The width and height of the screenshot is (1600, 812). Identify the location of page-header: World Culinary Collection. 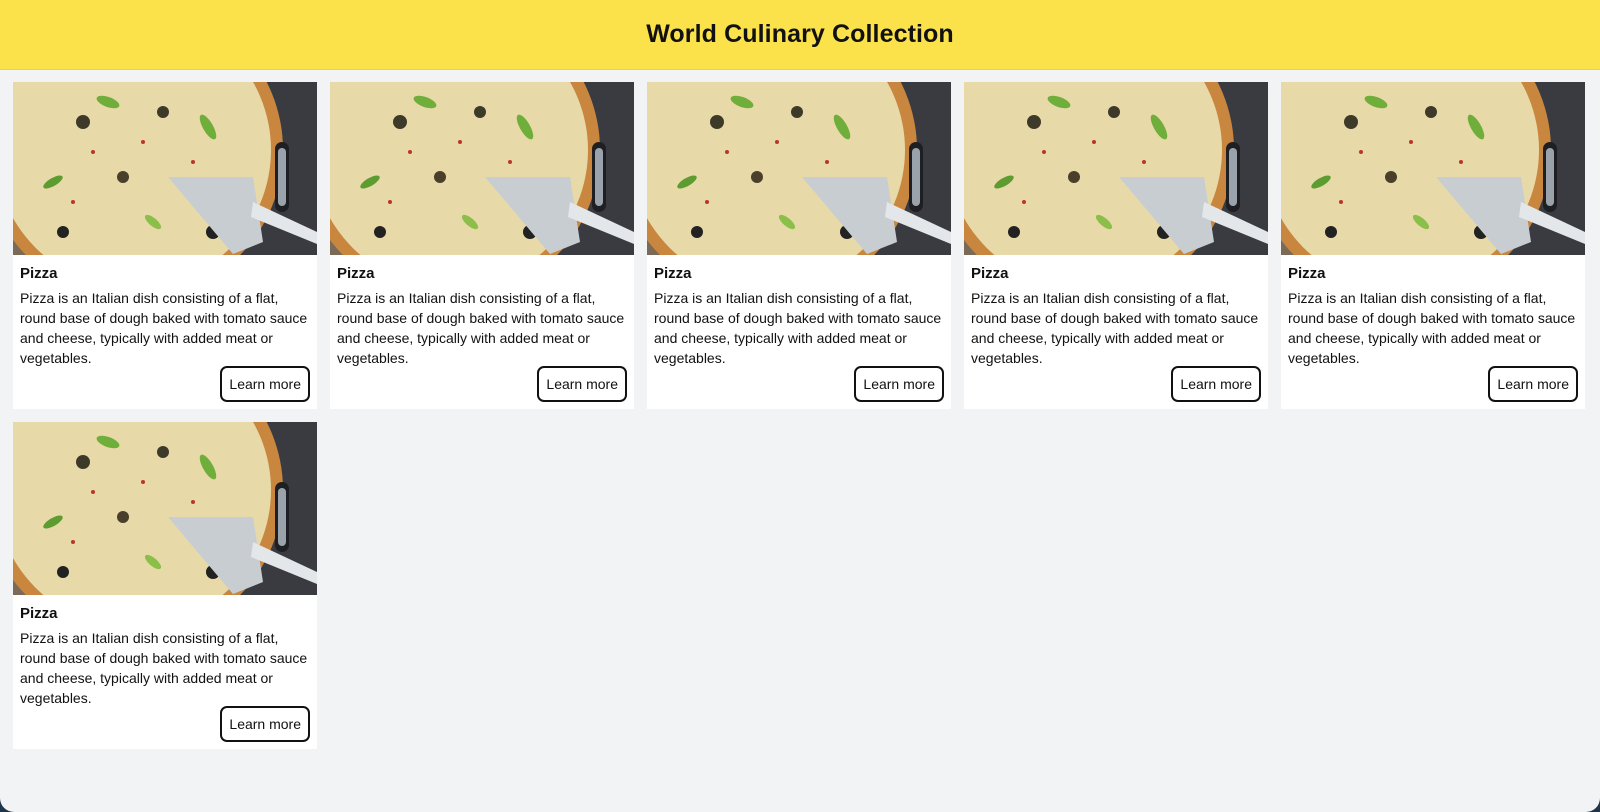
(800, 35).